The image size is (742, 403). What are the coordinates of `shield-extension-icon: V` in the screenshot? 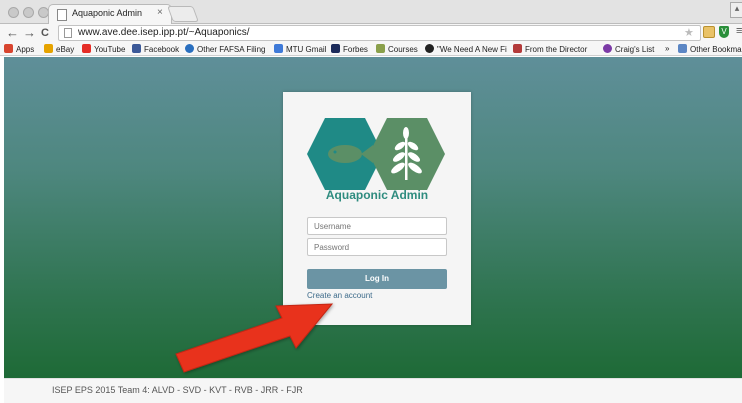 It's located at (724, 32).